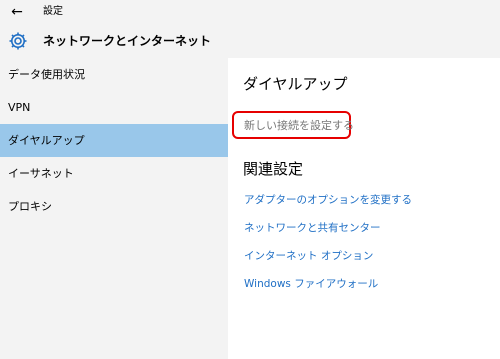 This screenshot has height=359, width=500. What do you see at coordinates (127, 41) in the screenshot?
I see `header-title: ネットワークとインターネット` at bounding box center [127, 41].